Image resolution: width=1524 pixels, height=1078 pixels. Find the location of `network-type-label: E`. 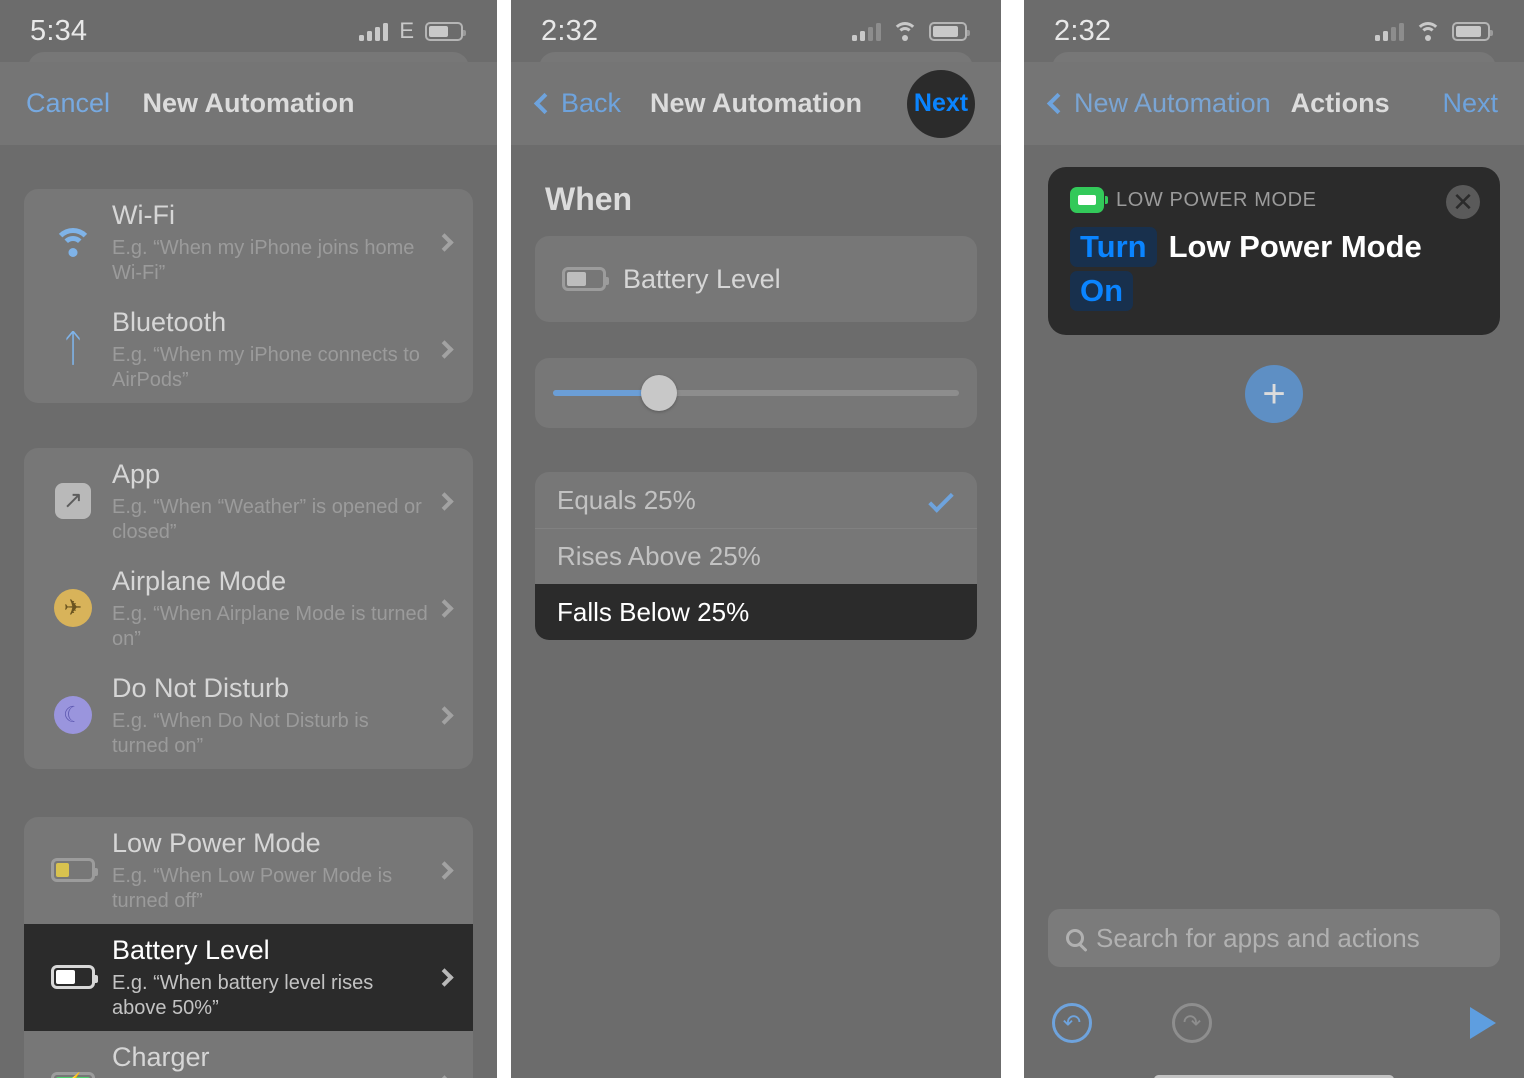

network-type-label: E is located at coordinates (406, 30).